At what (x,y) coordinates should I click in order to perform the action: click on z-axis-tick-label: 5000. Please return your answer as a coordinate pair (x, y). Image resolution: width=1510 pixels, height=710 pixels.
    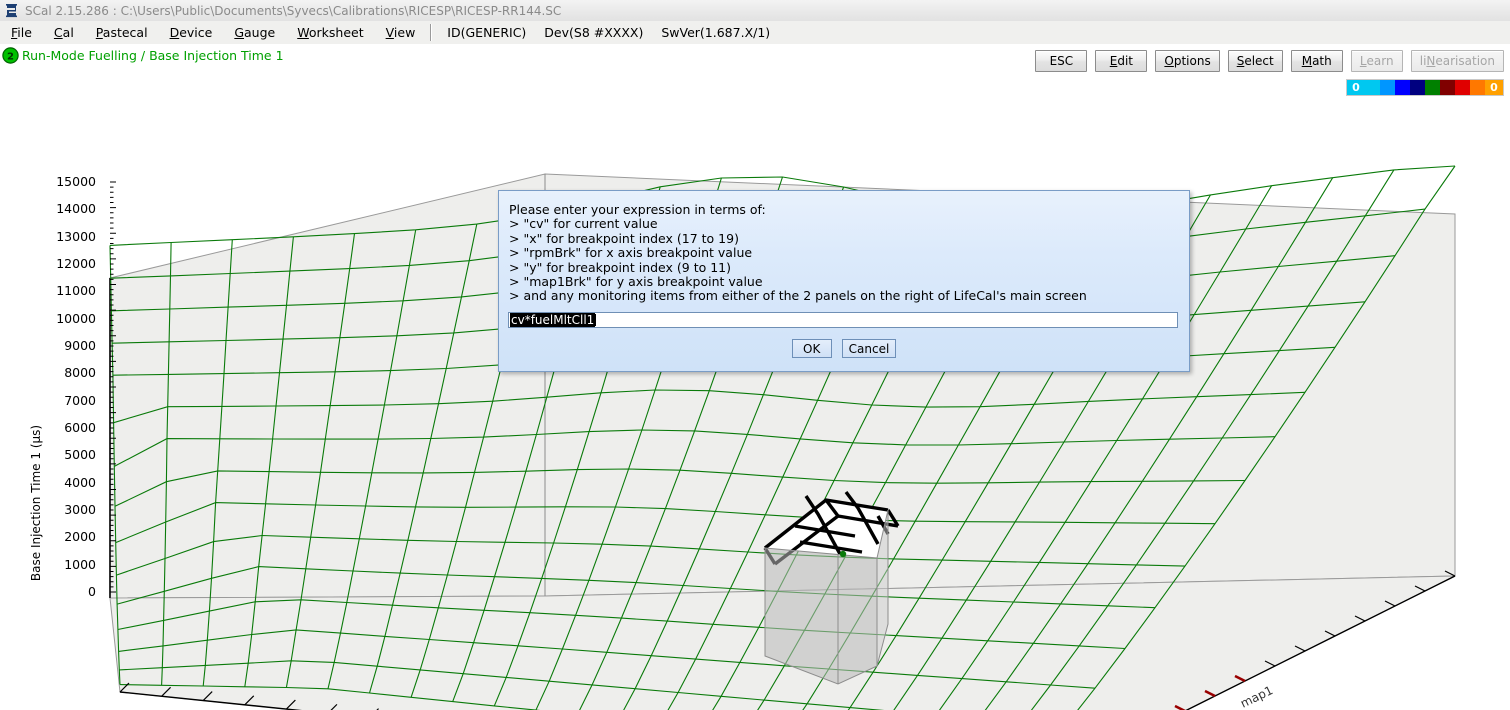
    Looking at the image, I should click on (80, 455).